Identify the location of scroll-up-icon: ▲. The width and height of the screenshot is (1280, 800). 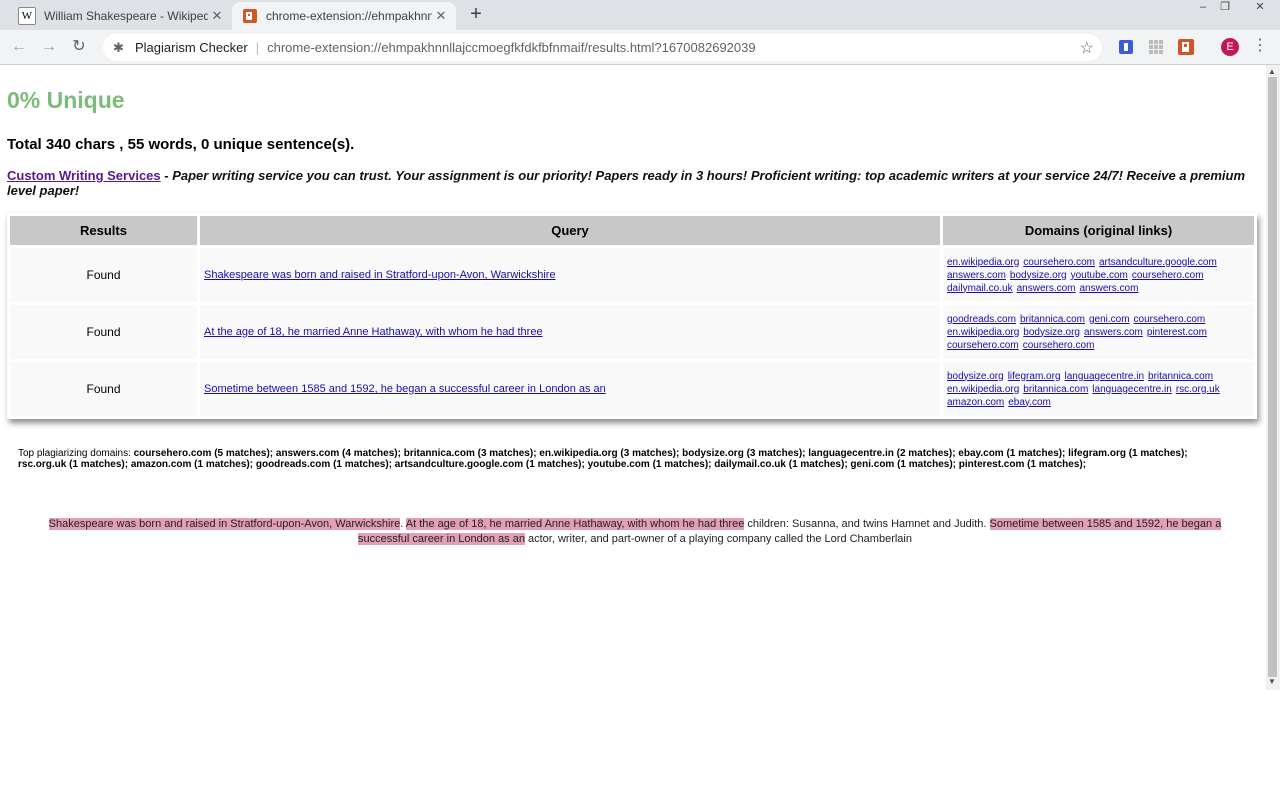
(1272, 71).